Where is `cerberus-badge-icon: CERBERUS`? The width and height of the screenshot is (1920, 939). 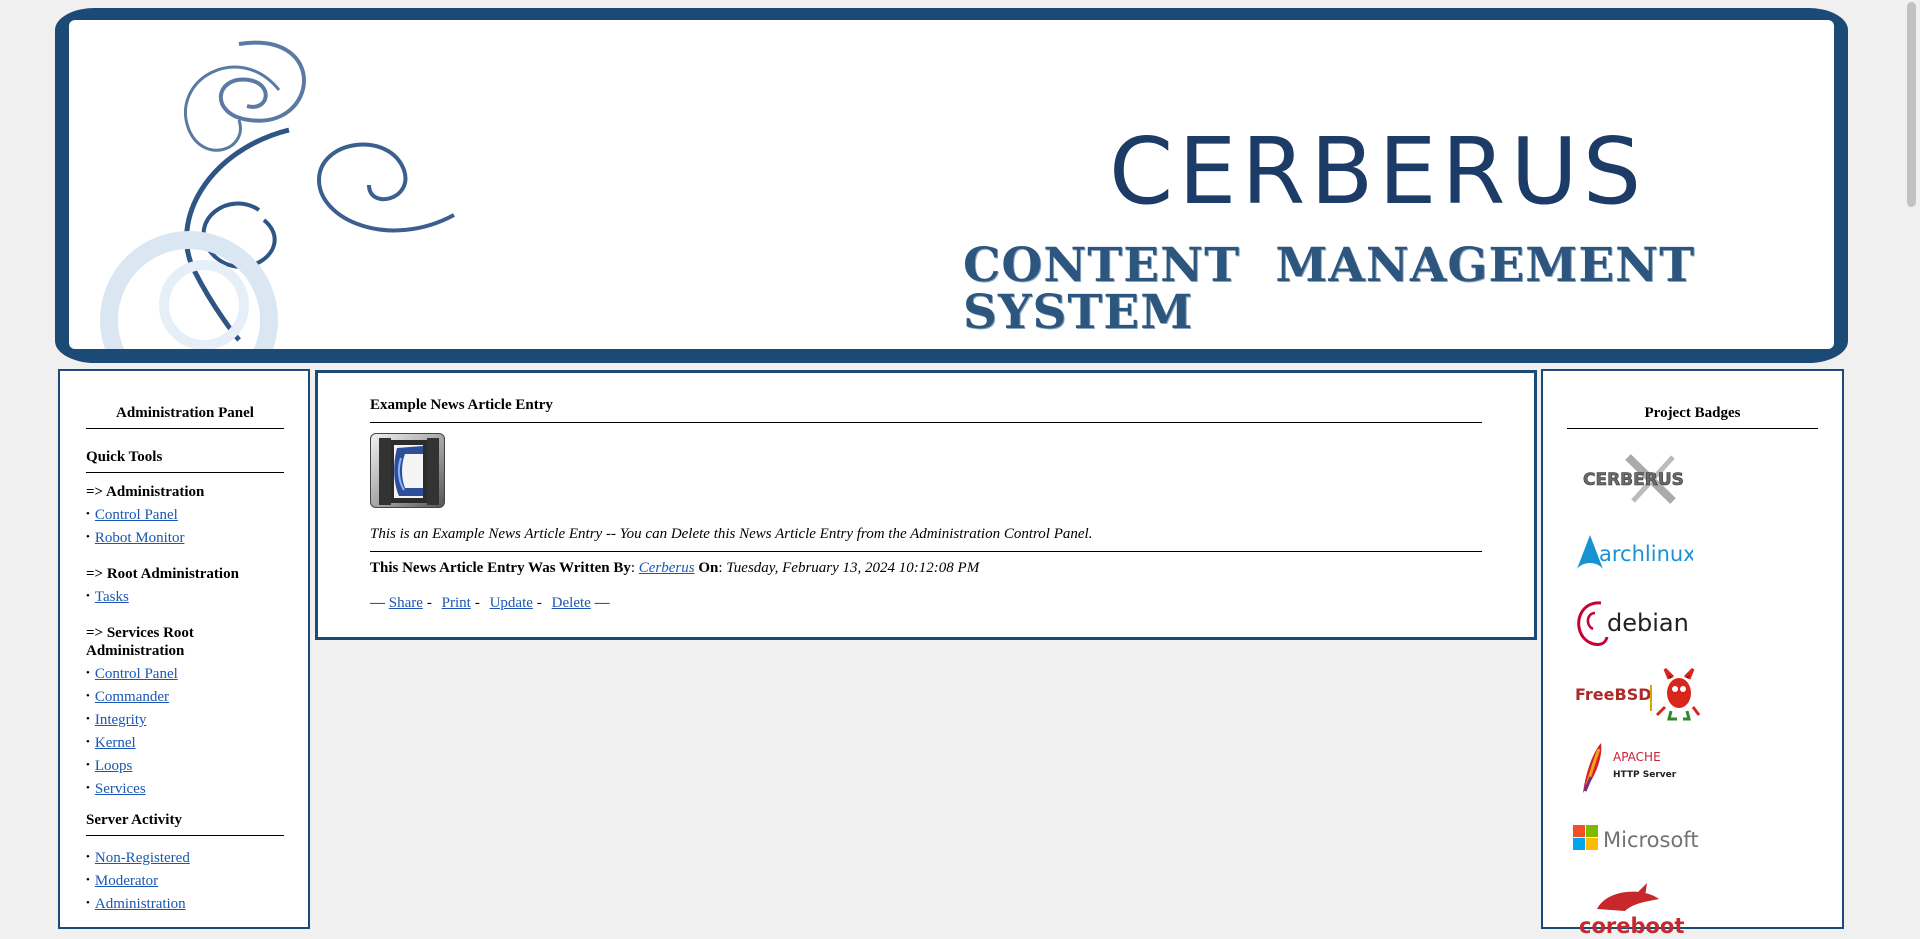 cerberus-badge-icon: CERBERUS is located at coordinates (1633, 479).